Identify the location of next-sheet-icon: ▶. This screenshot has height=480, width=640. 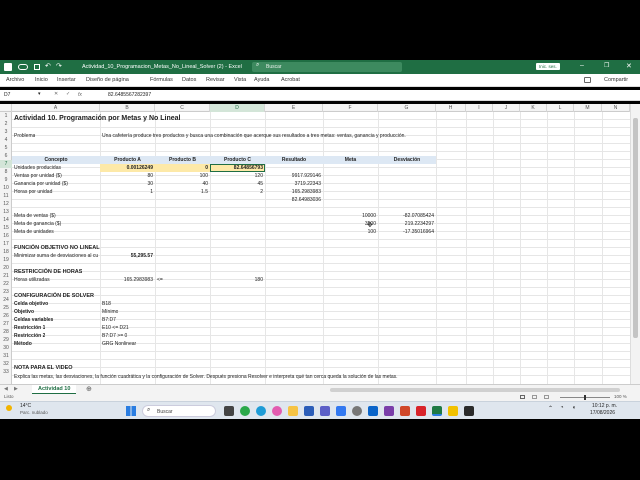
(16, 389).